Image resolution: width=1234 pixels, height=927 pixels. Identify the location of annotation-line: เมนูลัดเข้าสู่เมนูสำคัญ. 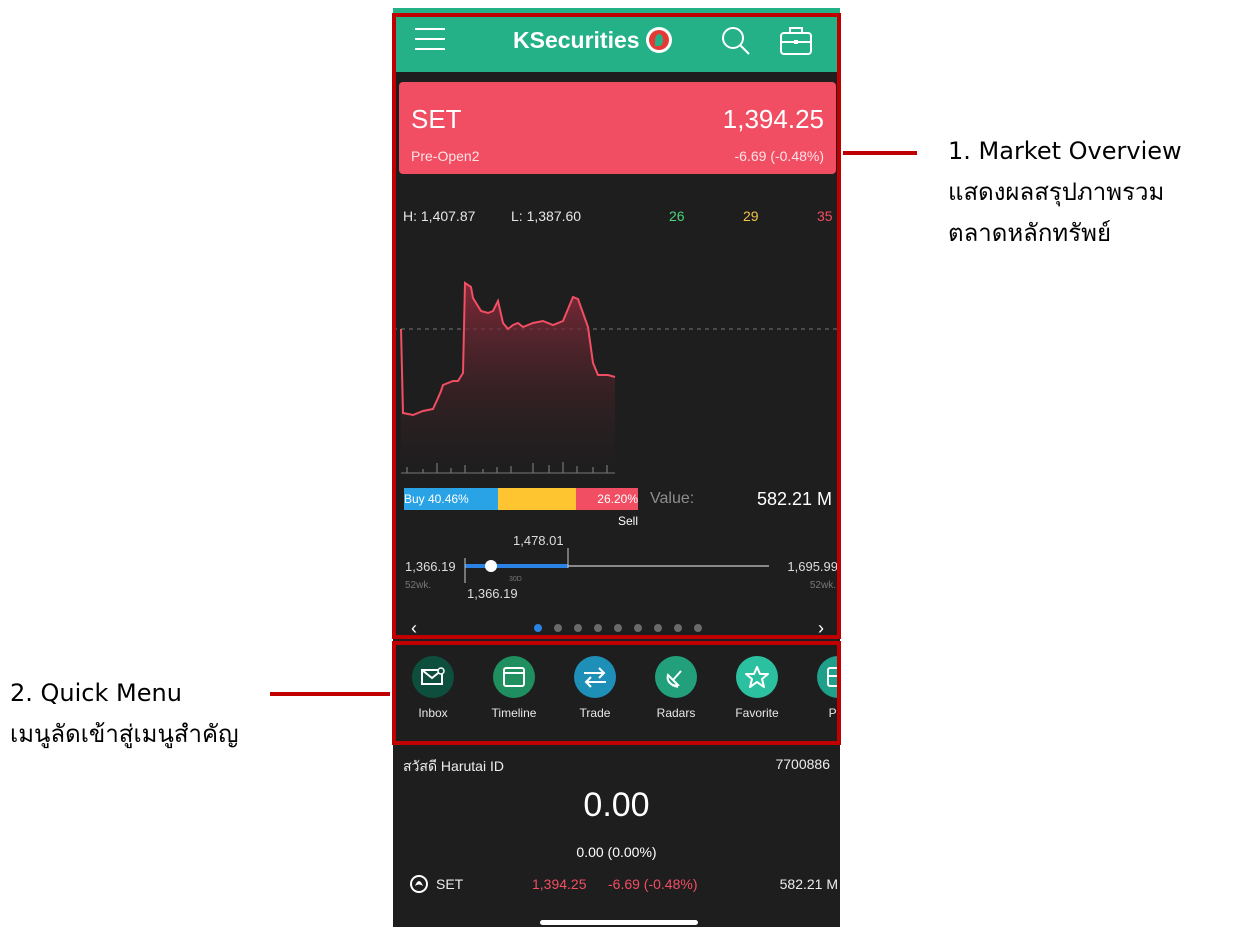
(124, 734).